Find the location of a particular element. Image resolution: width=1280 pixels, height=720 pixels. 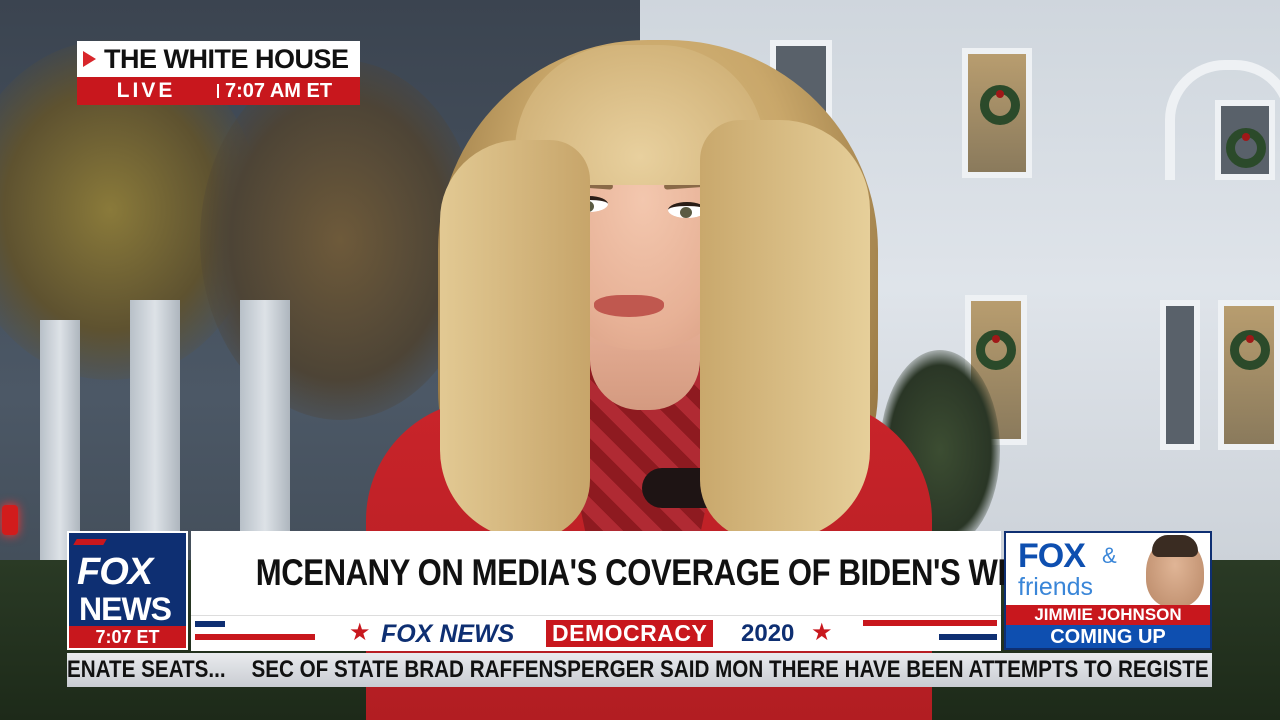

promo-guest-name: JIMMIE JOHNSON is located at coordinates (1108, 615).